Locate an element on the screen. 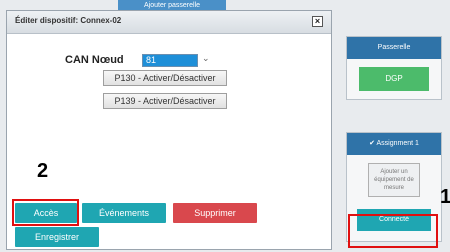 This screenshot has width=450, height=252. gateway-panel: Passerelle DGP is located at coordinates (394, 68).